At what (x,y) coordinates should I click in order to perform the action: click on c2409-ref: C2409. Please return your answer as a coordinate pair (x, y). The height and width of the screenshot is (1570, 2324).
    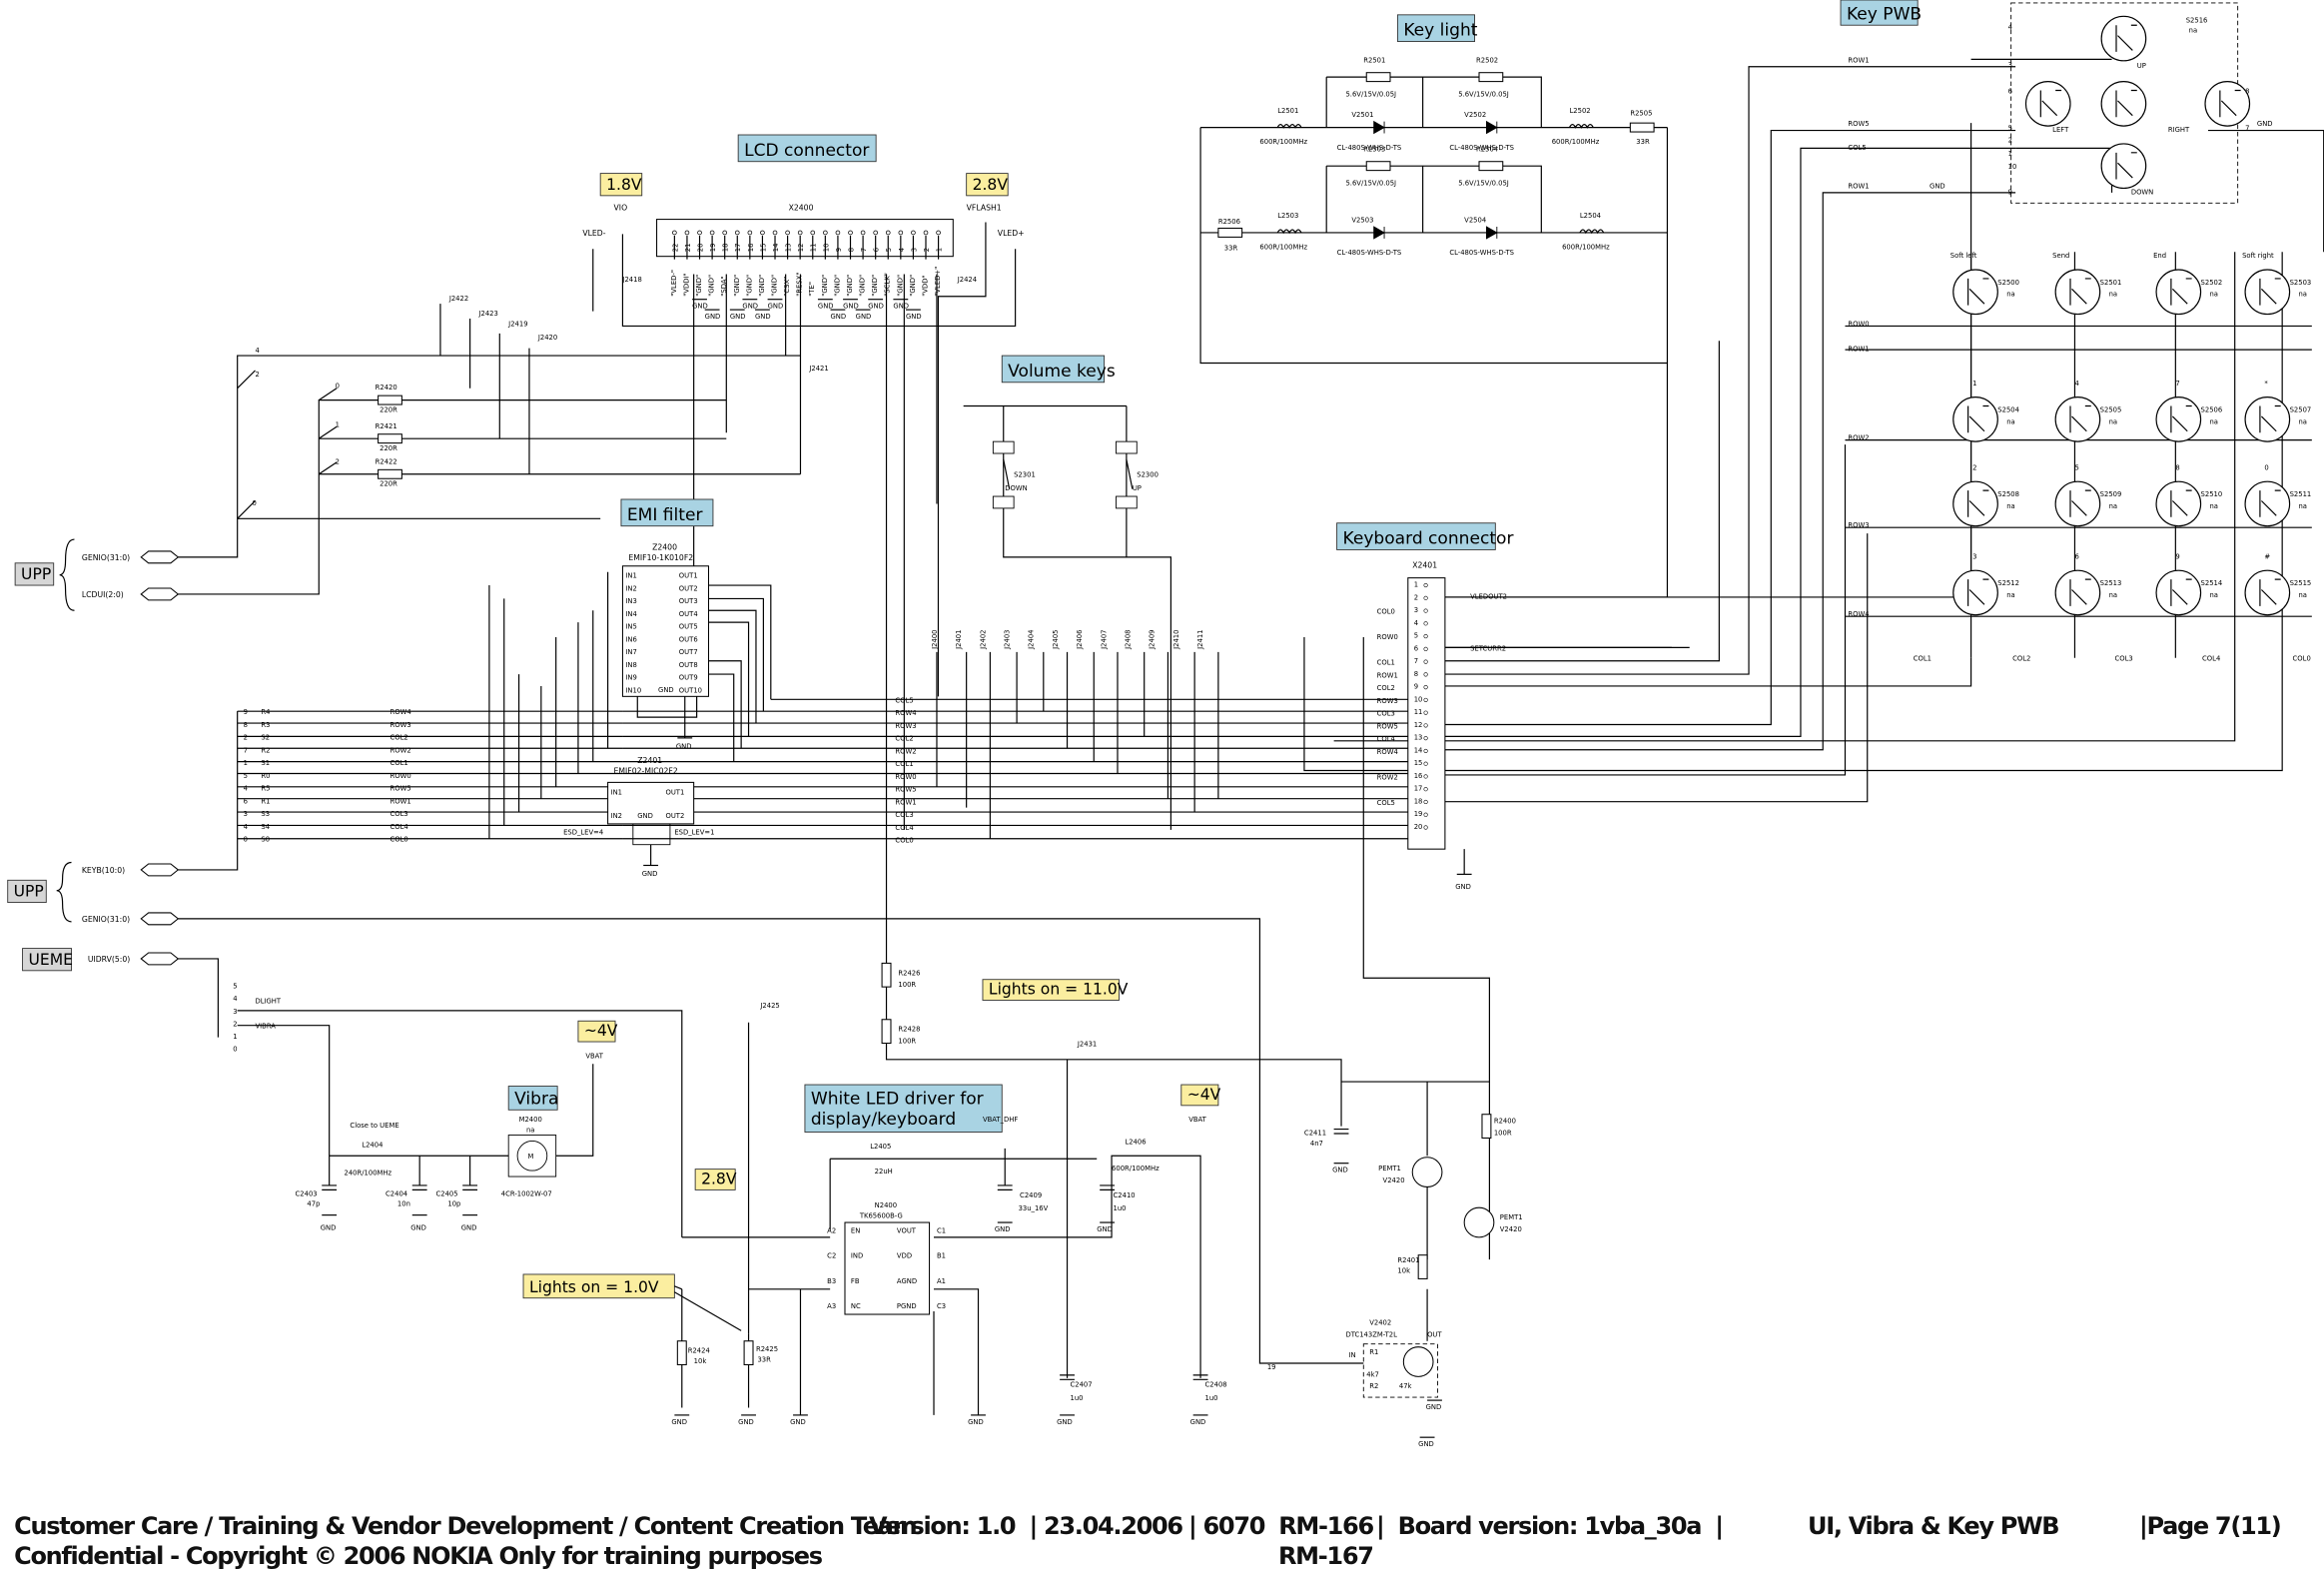
    Looking at the image, I should click on (1031, 1195).